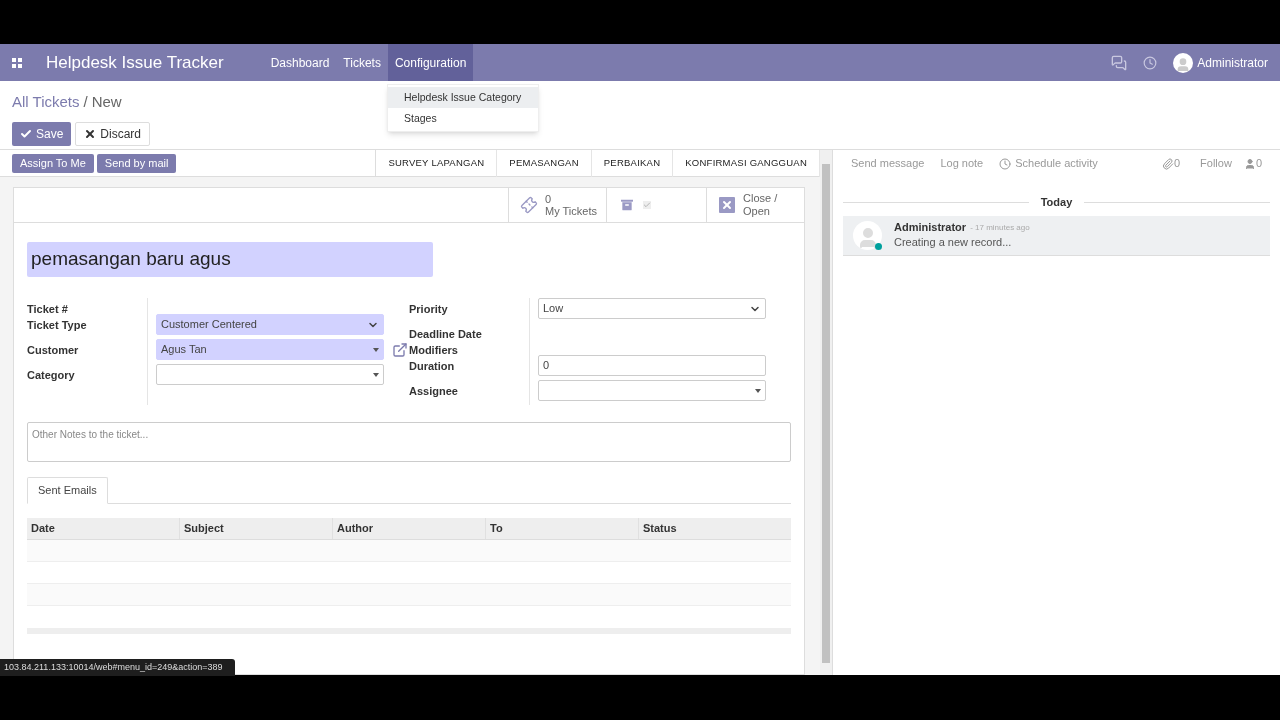 The image size is (1280, 720). I want to click on apps-menu-icon, so click(17, 62).